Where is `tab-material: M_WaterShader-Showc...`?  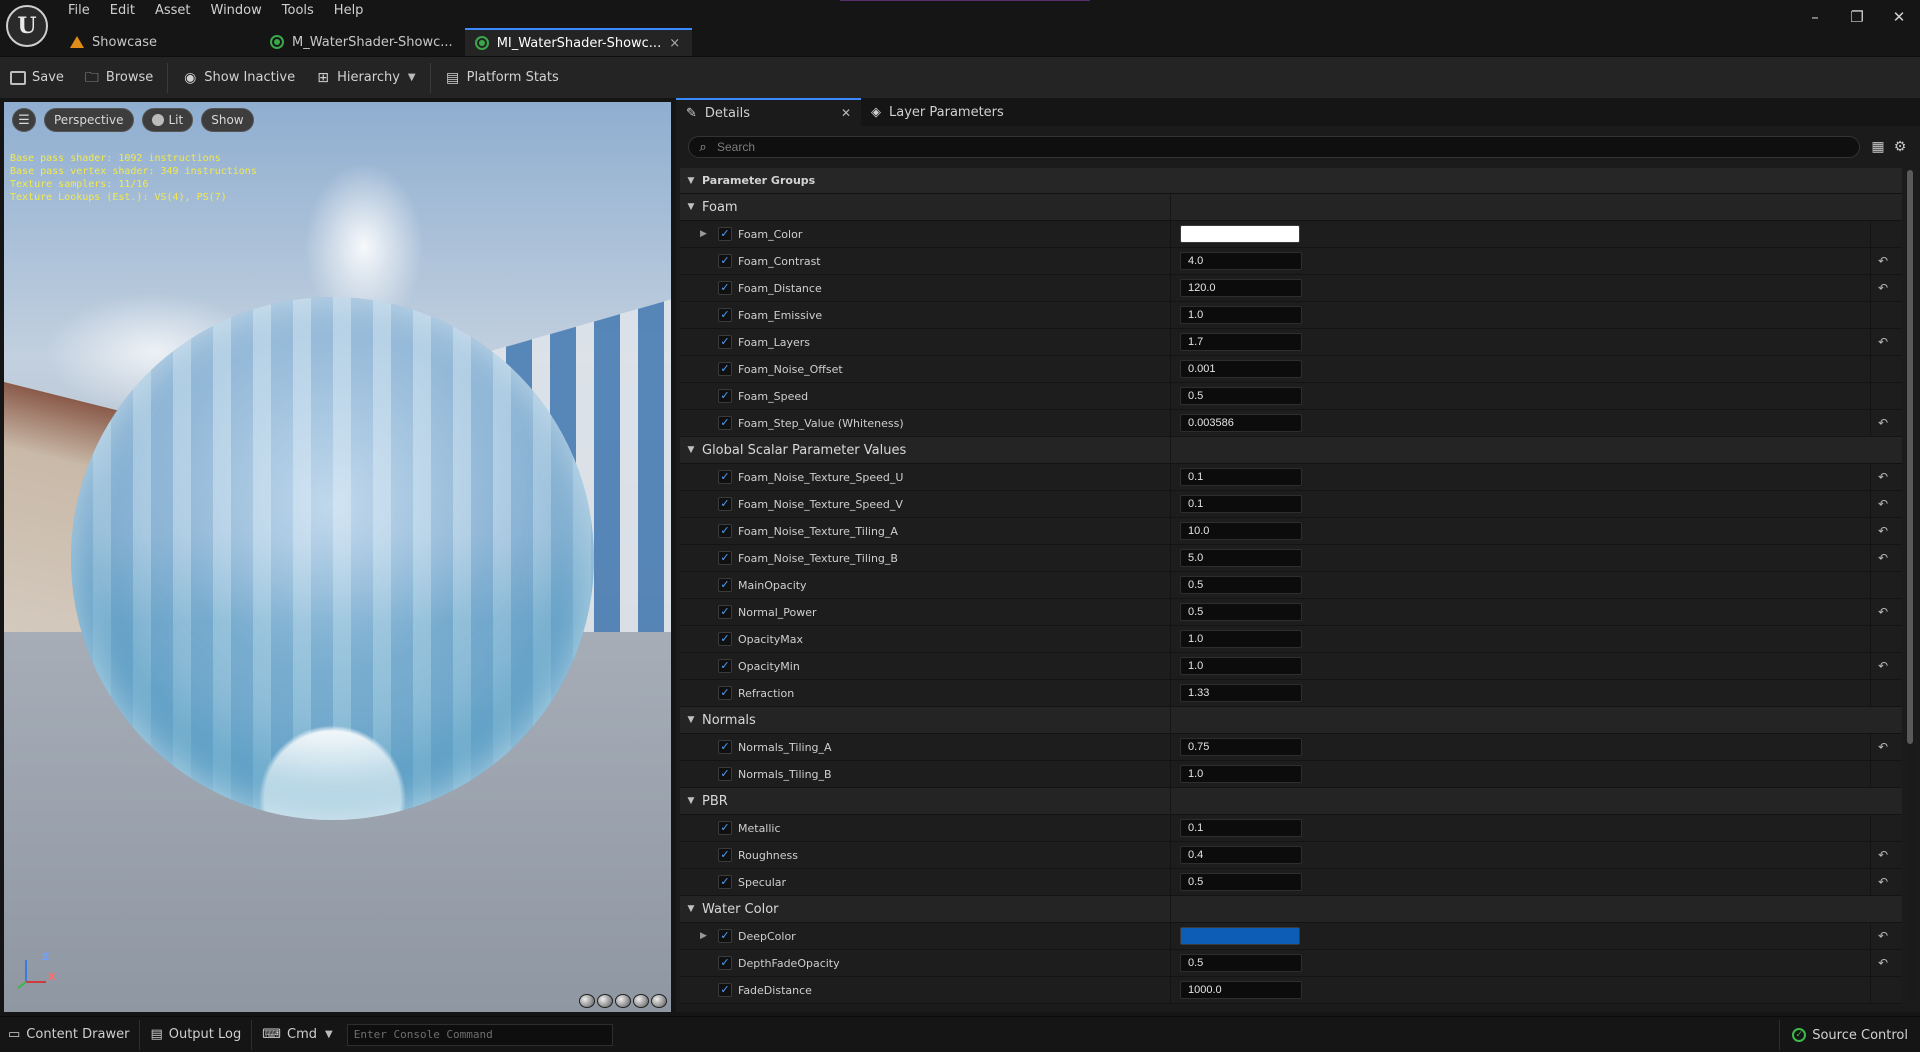
tab-material: M_WaterShader-Showc... is located at coordinates (362, 42).